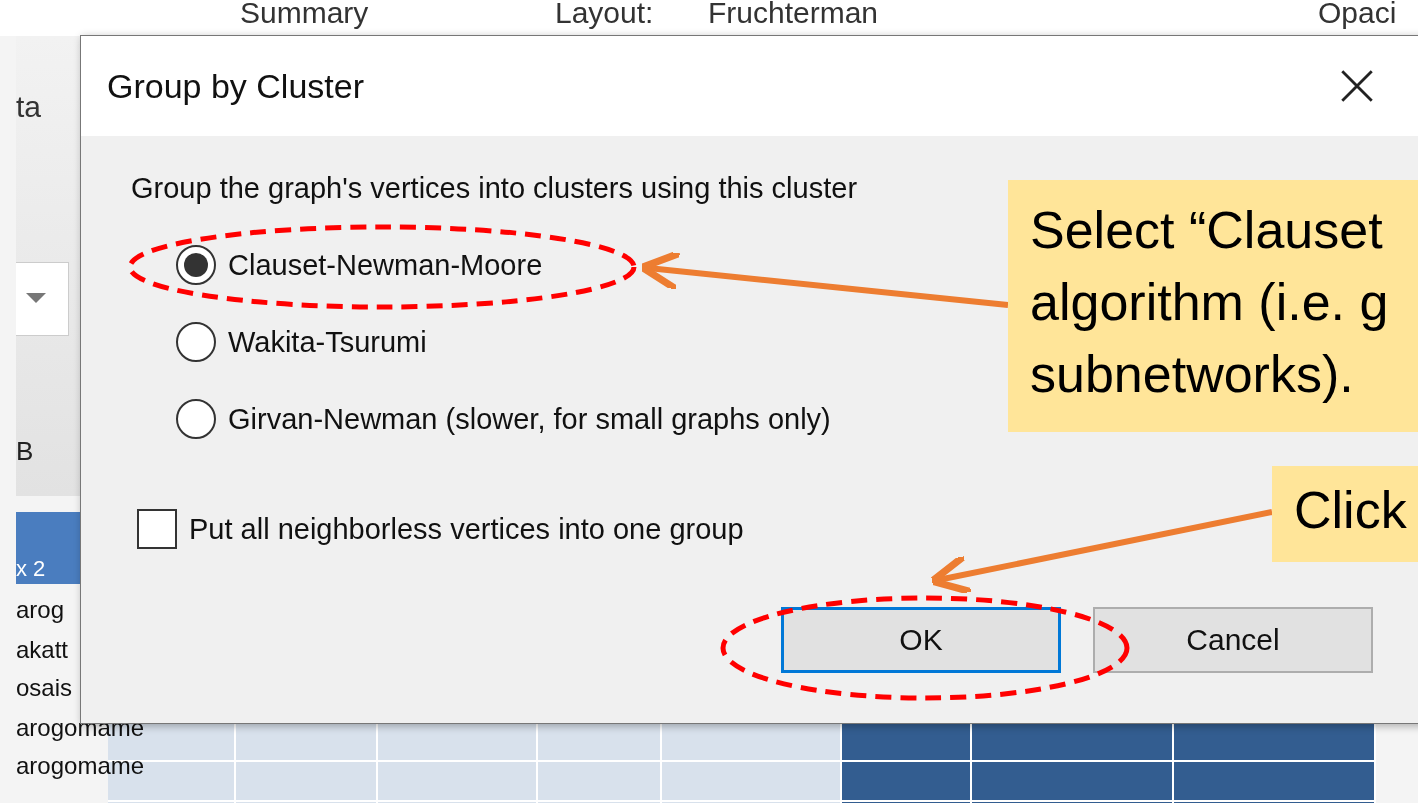  I want to click on column-letter: B, so click(25, 451).